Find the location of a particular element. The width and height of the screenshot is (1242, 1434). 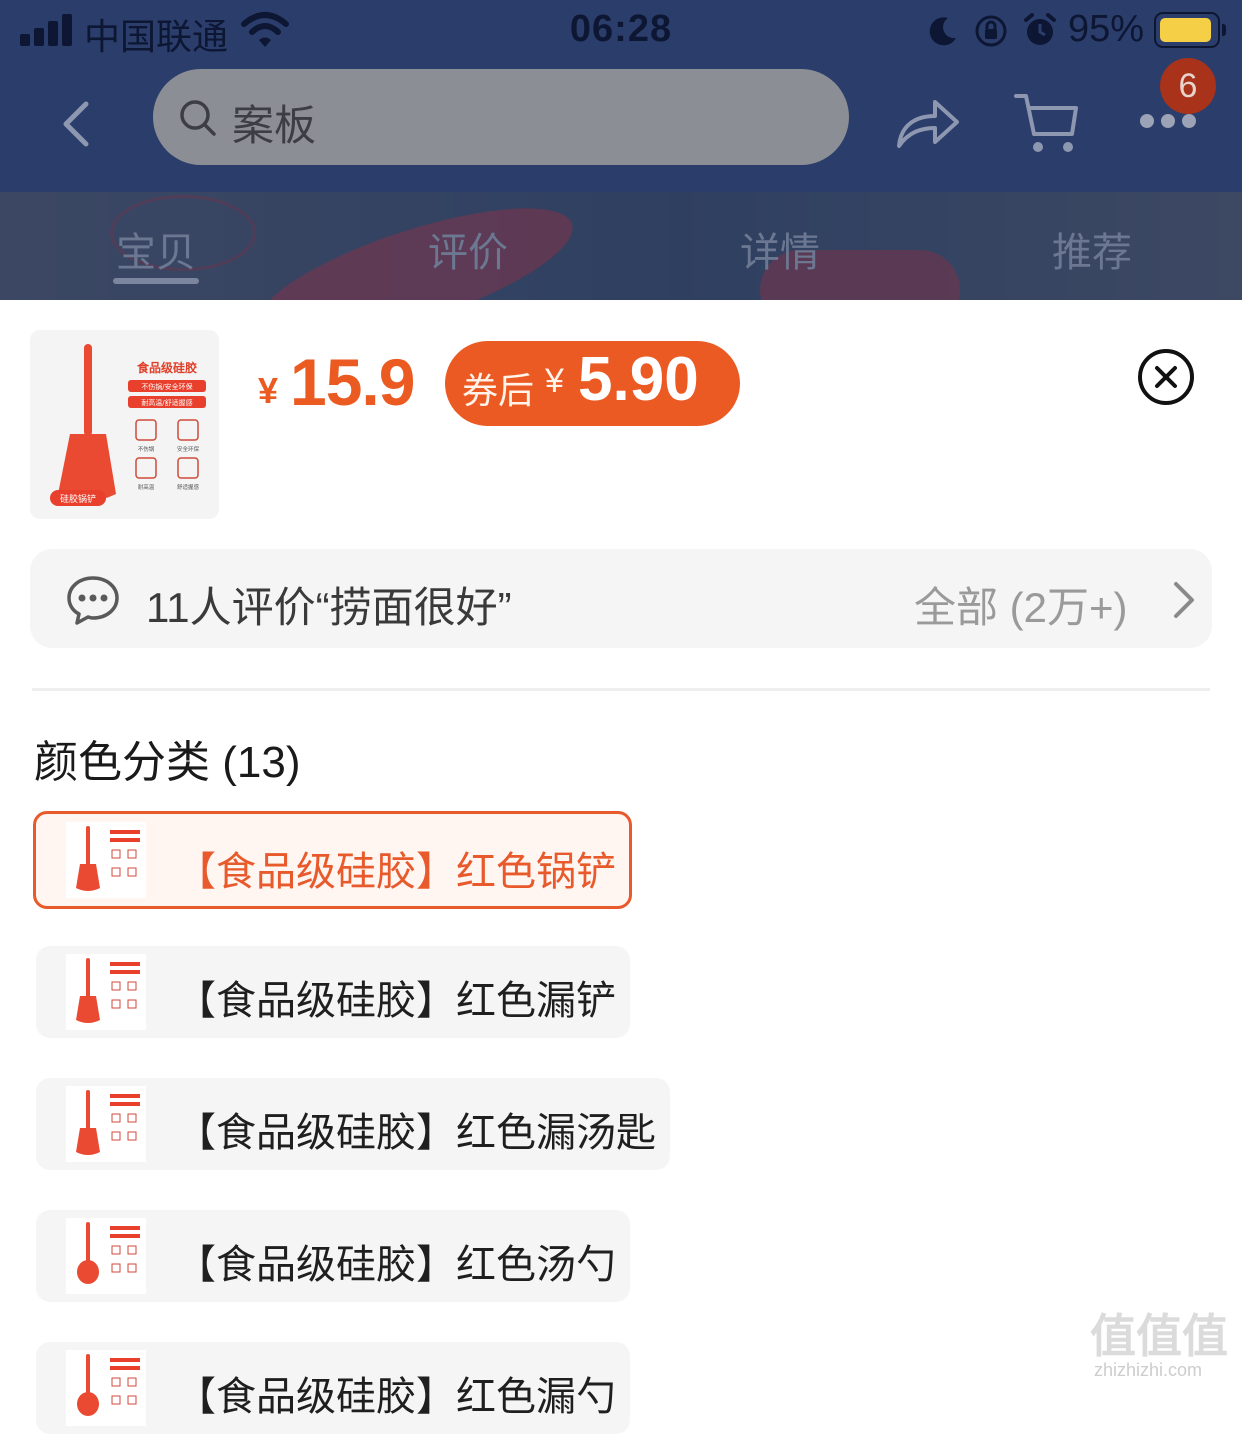

color-option-label: 【食品级硅胶】红色漏勺 is located at coordinates (396, 1397).